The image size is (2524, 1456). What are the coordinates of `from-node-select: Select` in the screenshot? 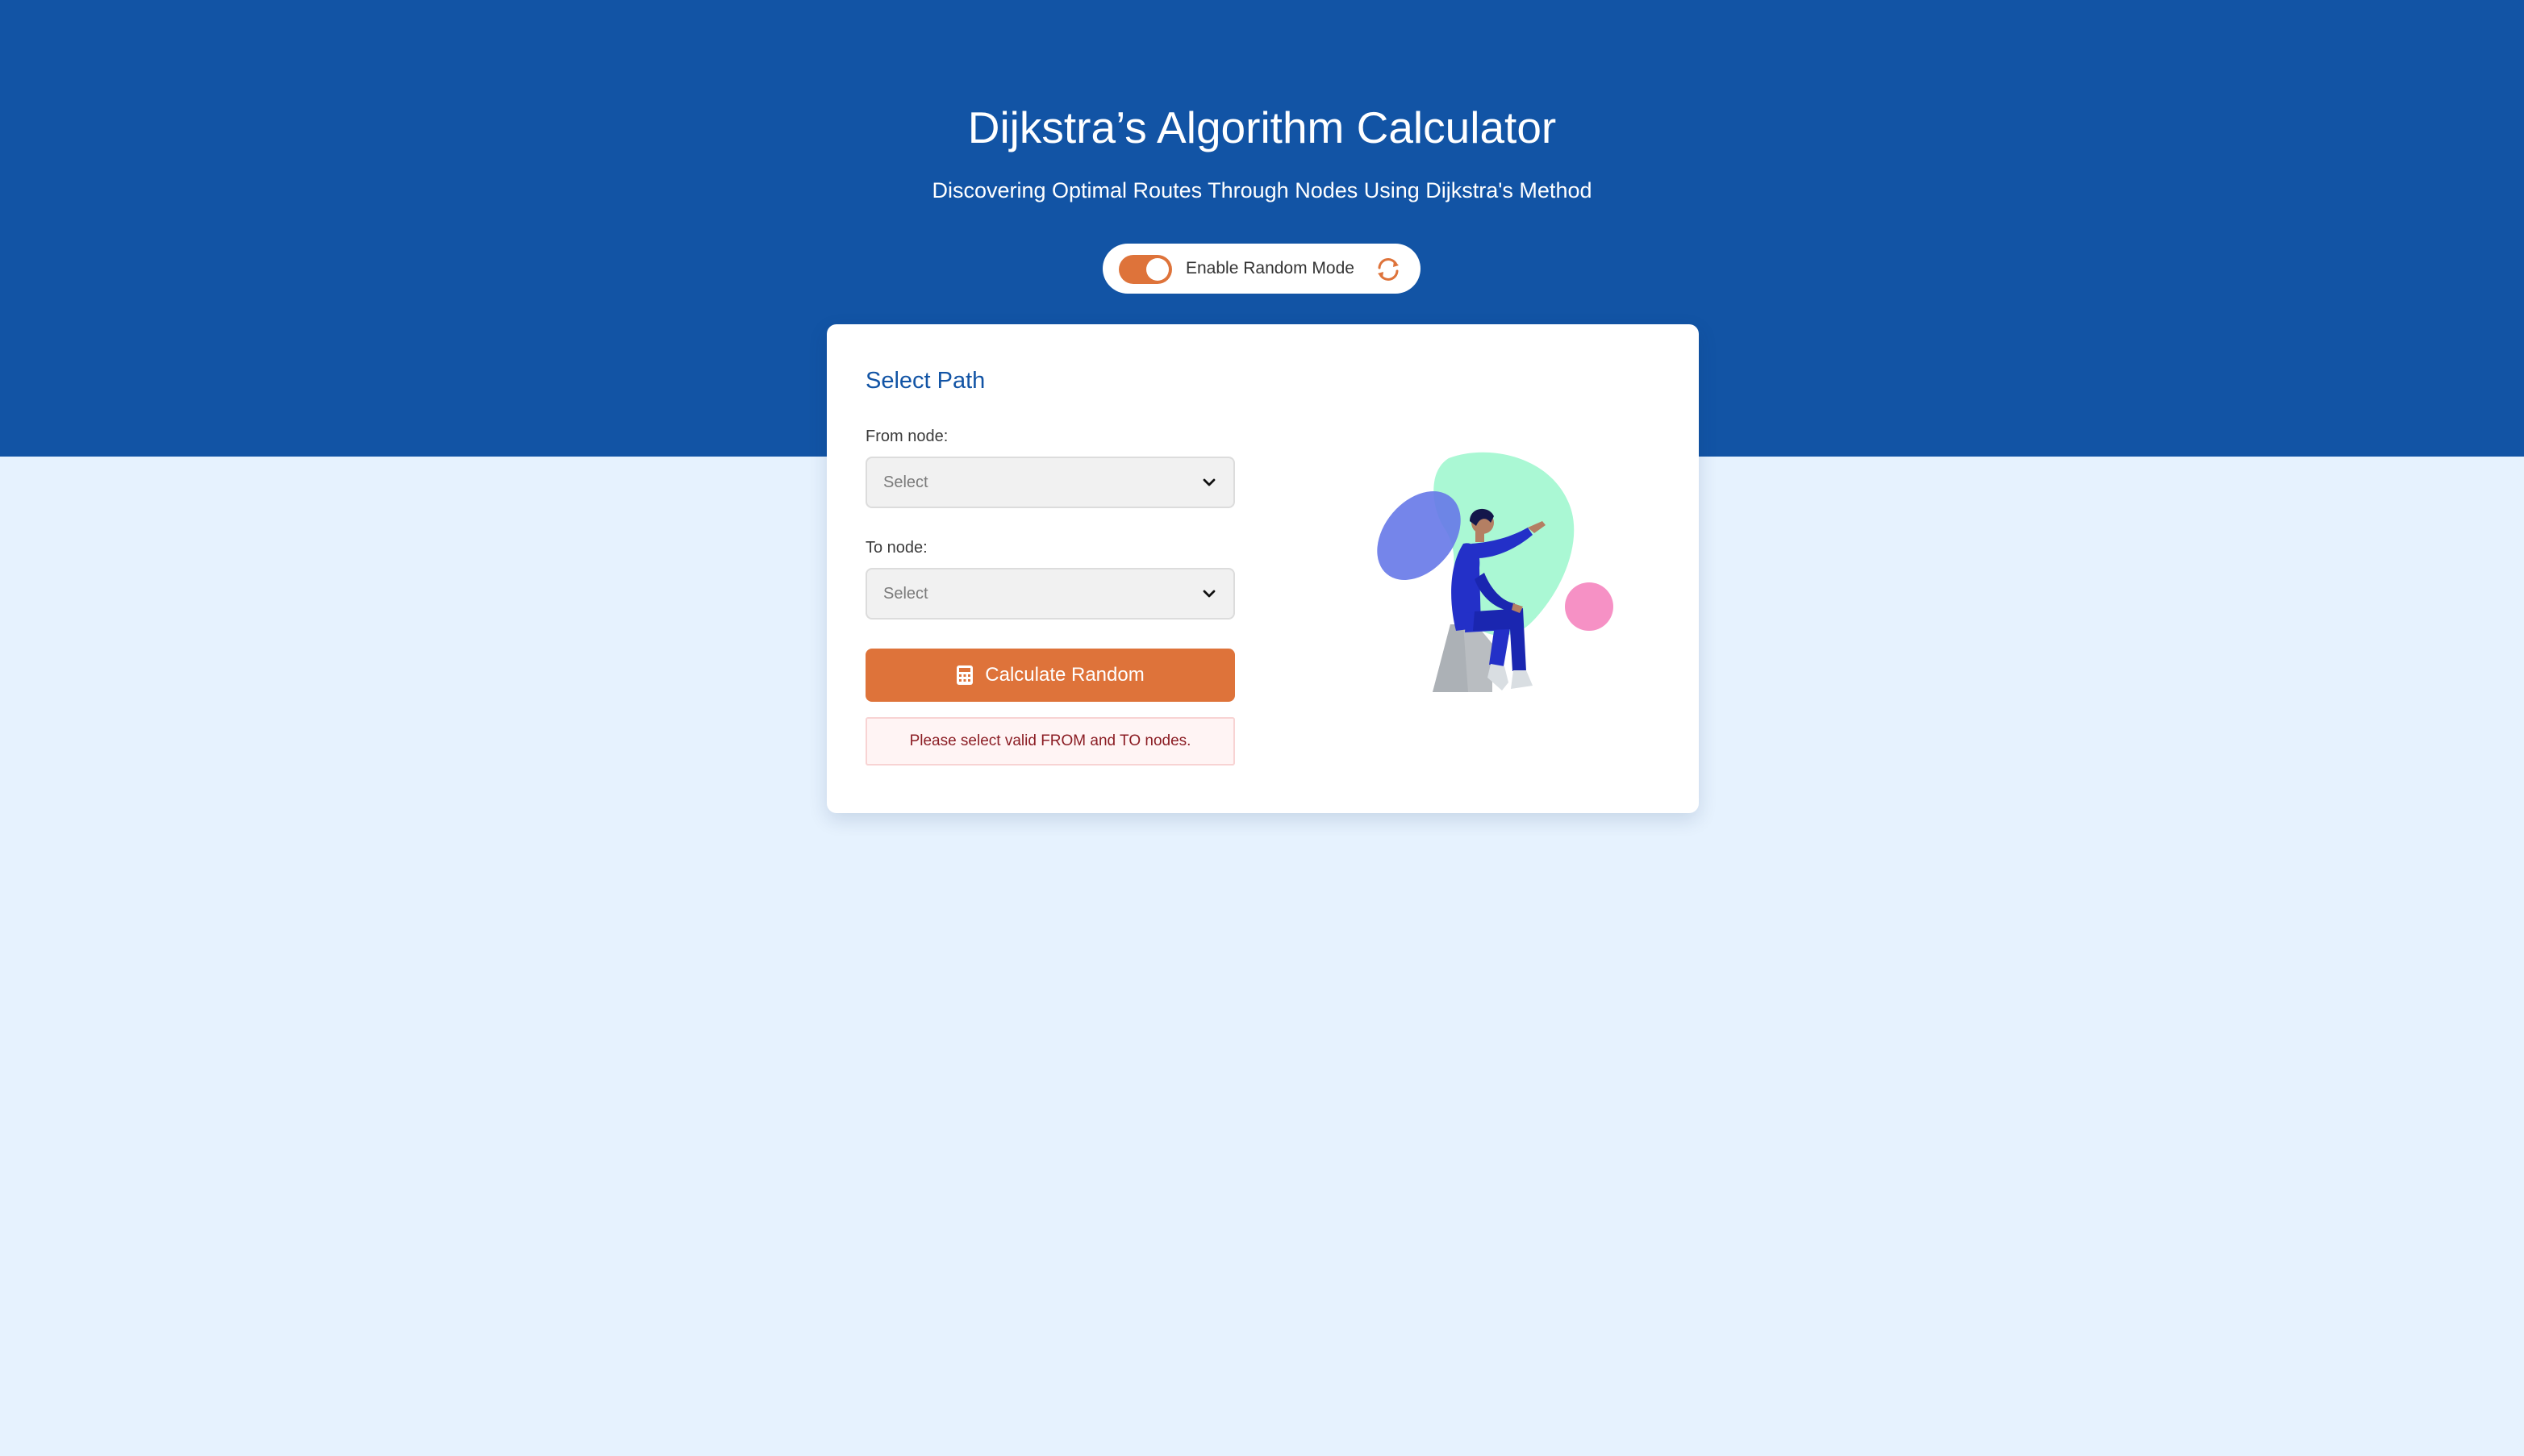 It's located at (1050, 483).